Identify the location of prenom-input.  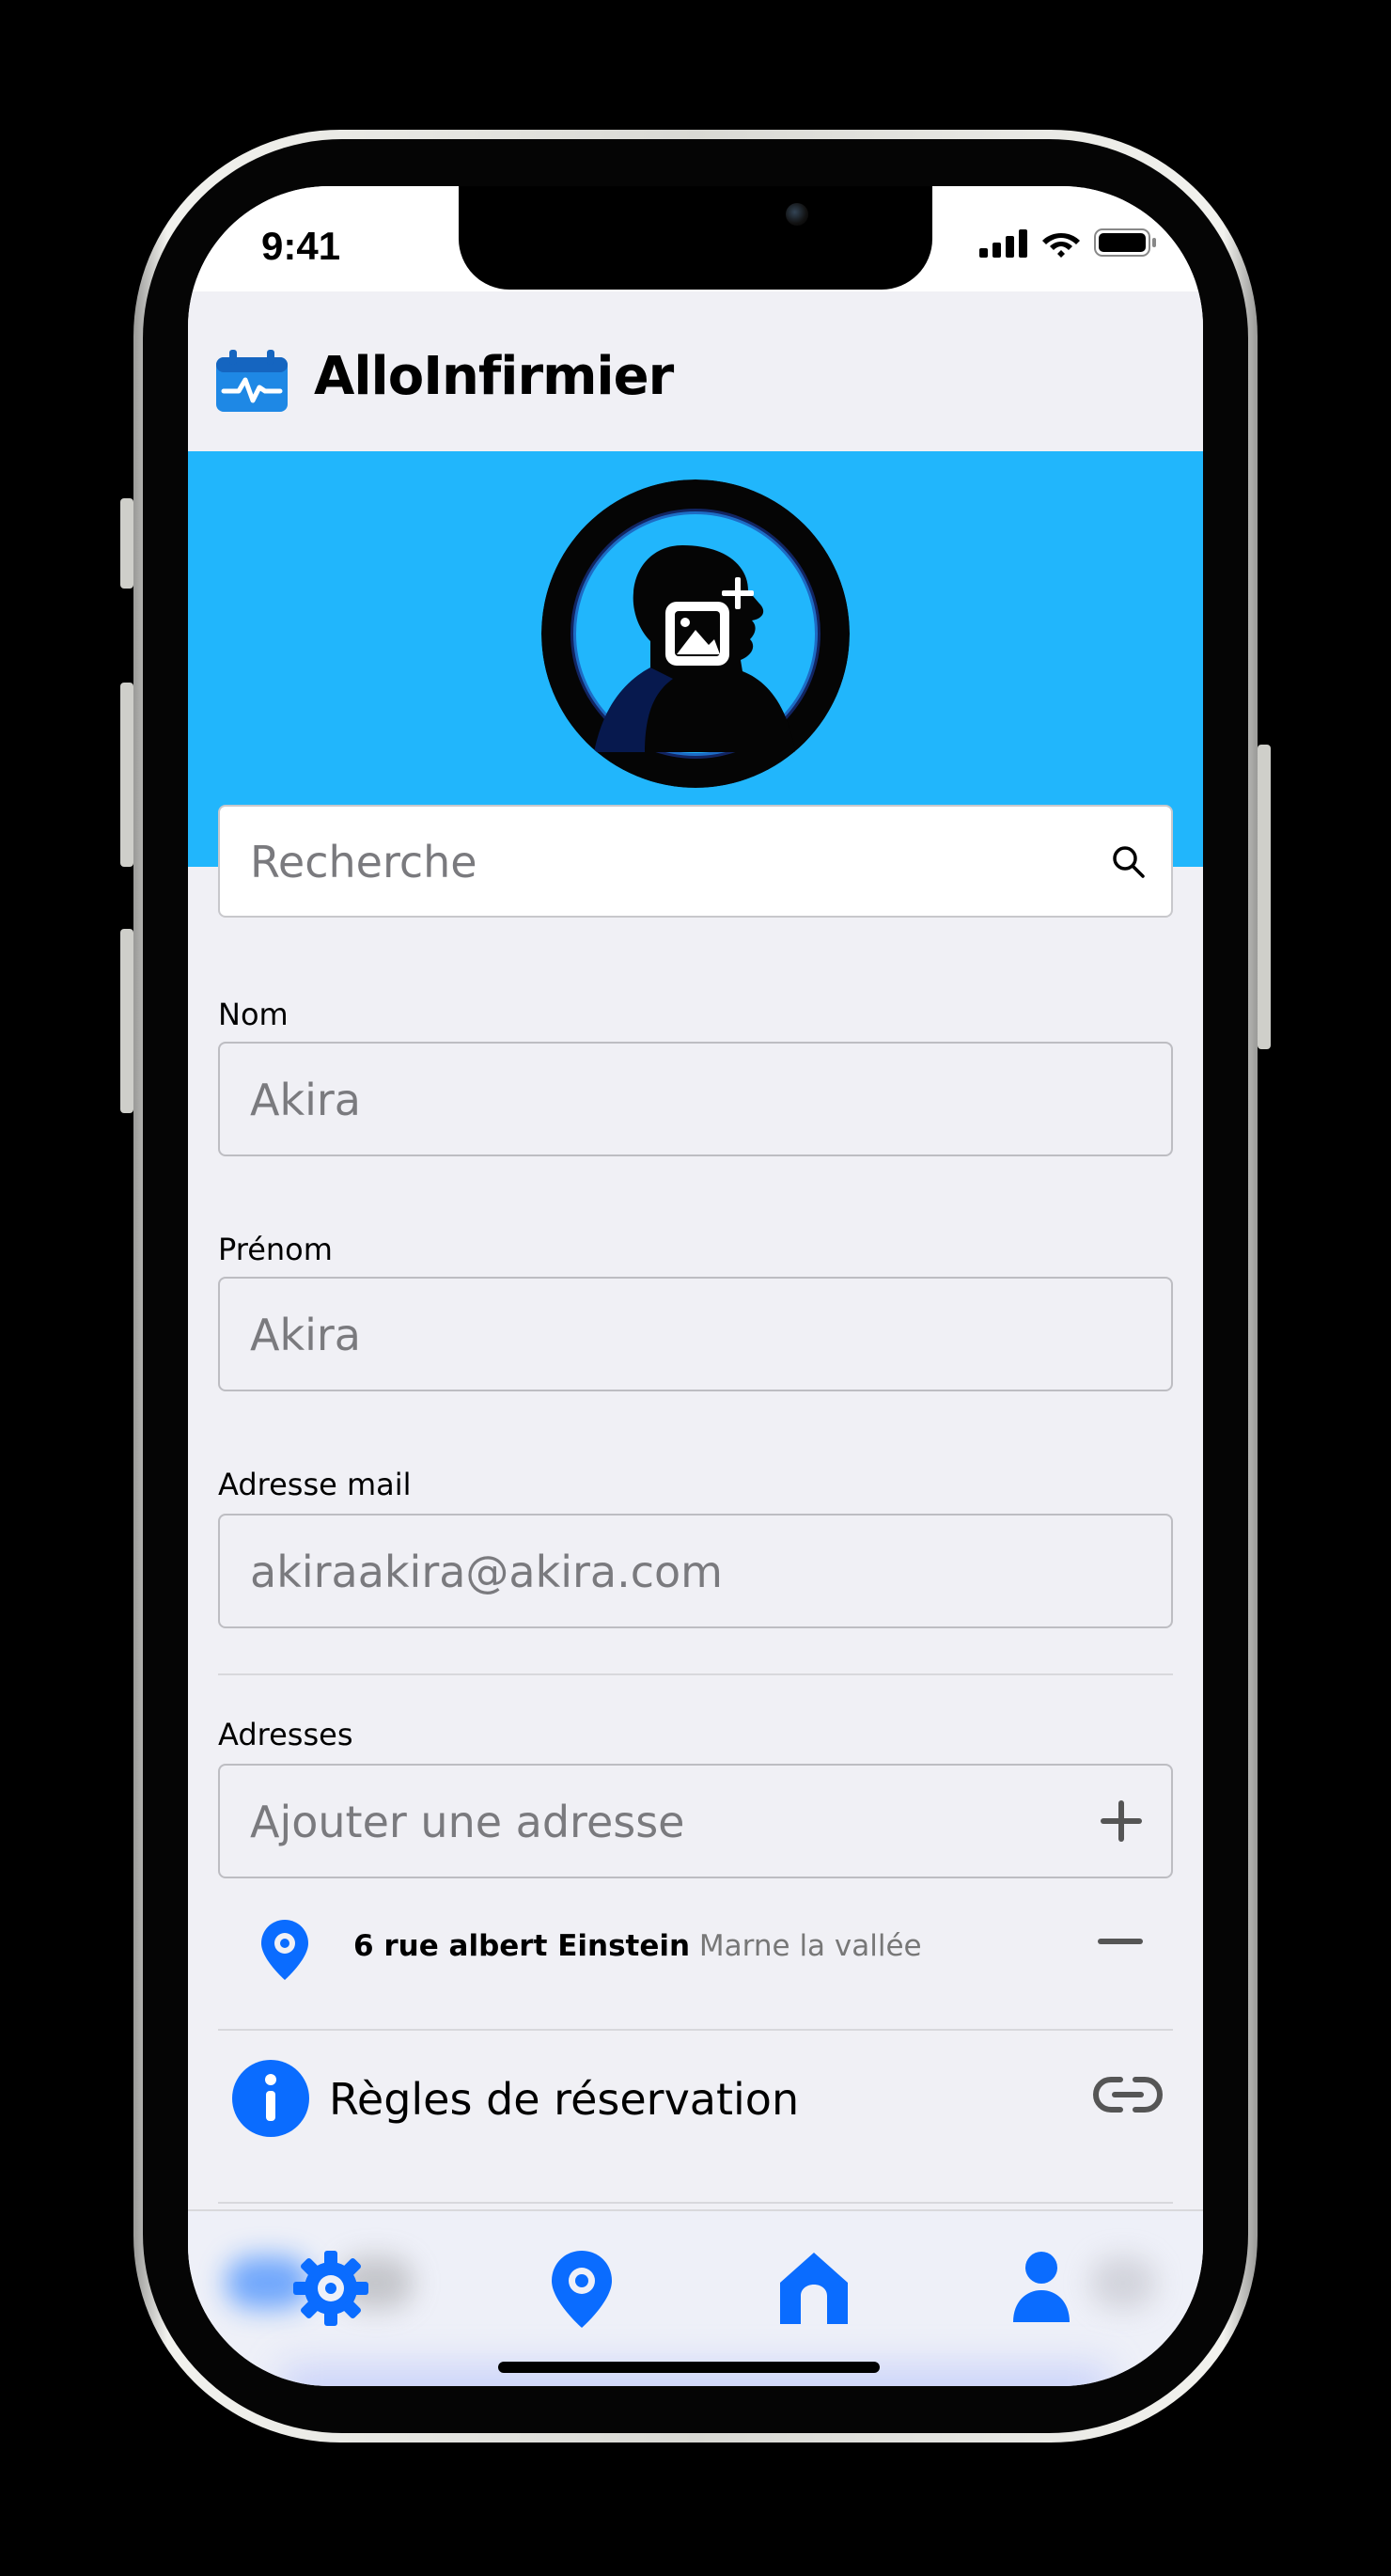
(663, 1335).